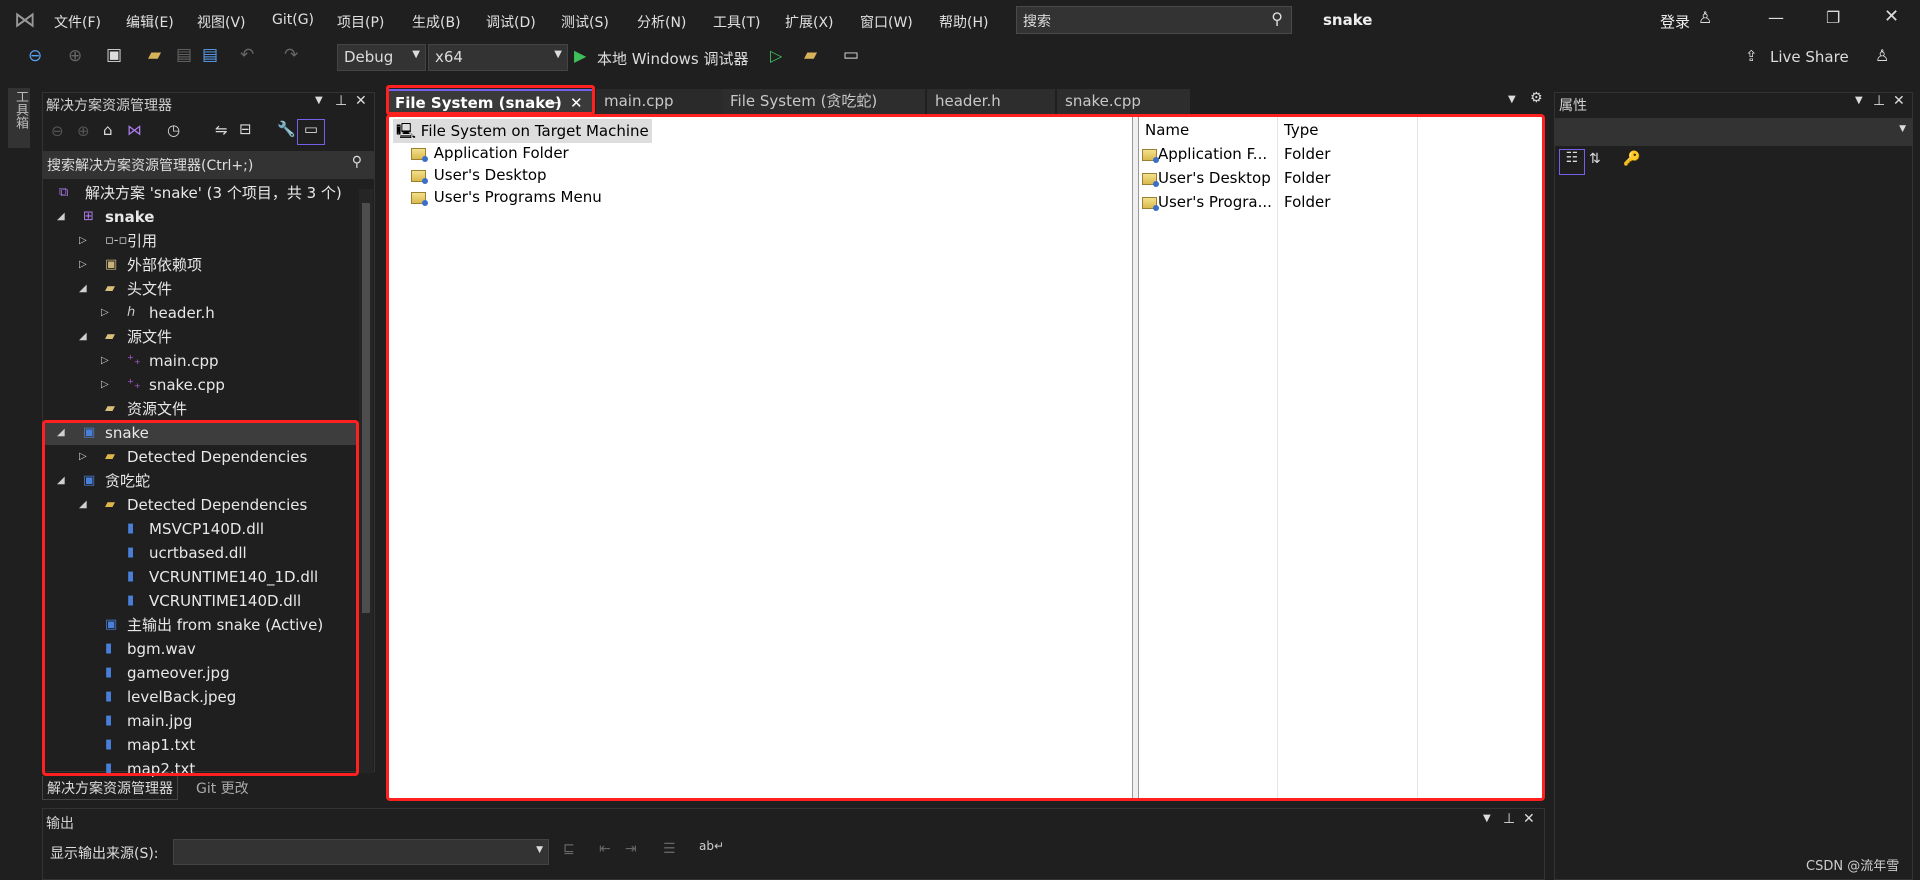  Describe the element at coordinates (1751, 56) in the screenshot. I see `live-share-icon: ⇪` at that location.